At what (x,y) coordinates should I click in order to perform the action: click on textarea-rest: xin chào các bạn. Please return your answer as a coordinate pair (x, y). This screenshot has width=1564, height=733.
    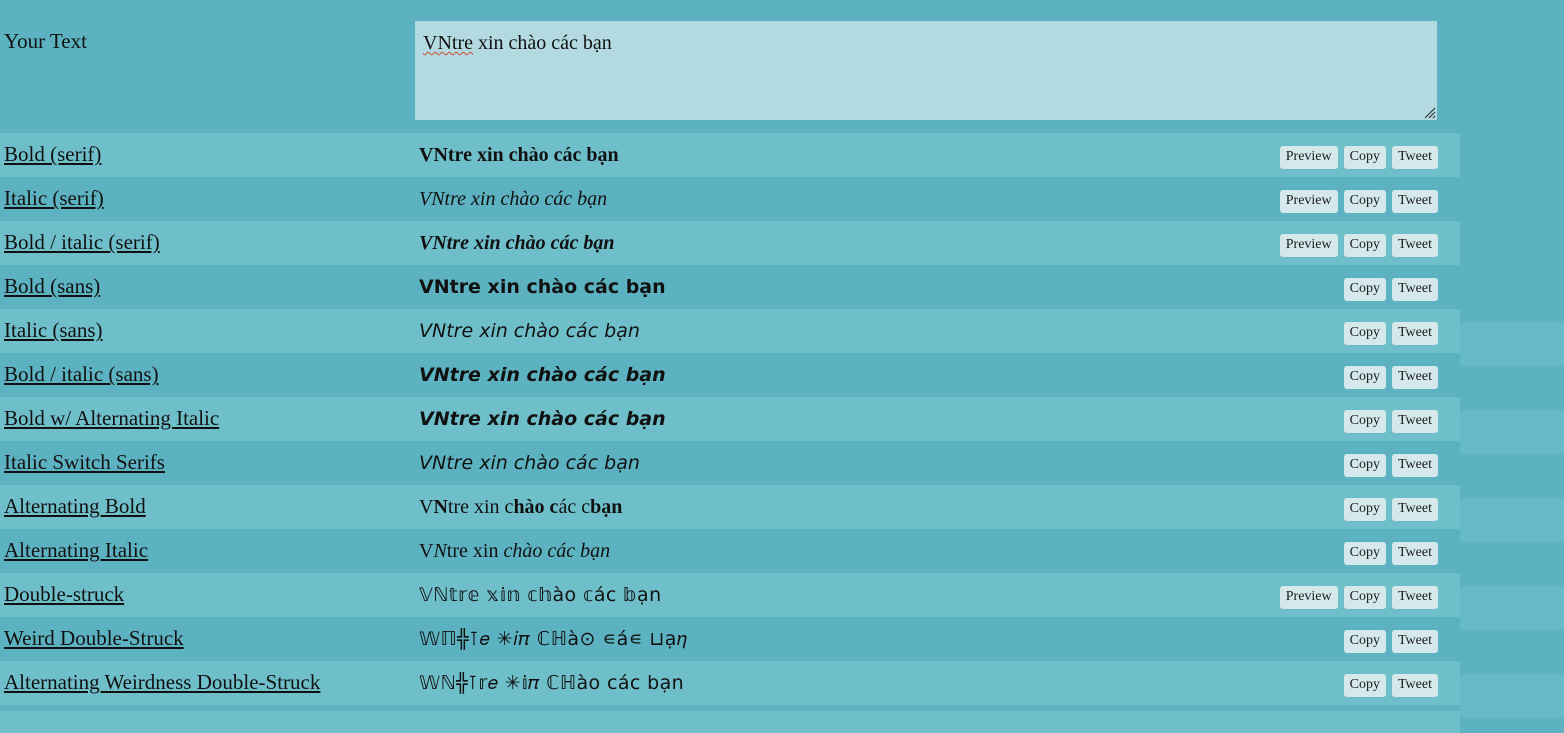
    Looking at the image, I should click on (542, 43).